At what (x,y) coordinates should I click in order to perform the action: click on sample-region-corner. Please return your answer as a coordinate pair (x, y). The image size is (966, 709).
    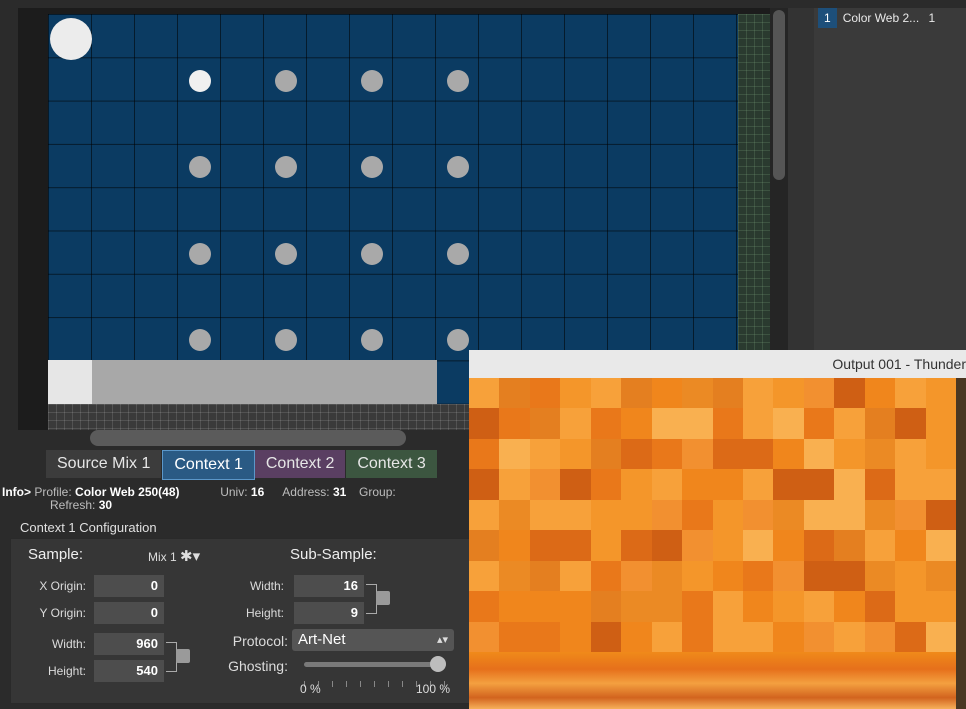
    Looking at the image, I should click on (70, 382).